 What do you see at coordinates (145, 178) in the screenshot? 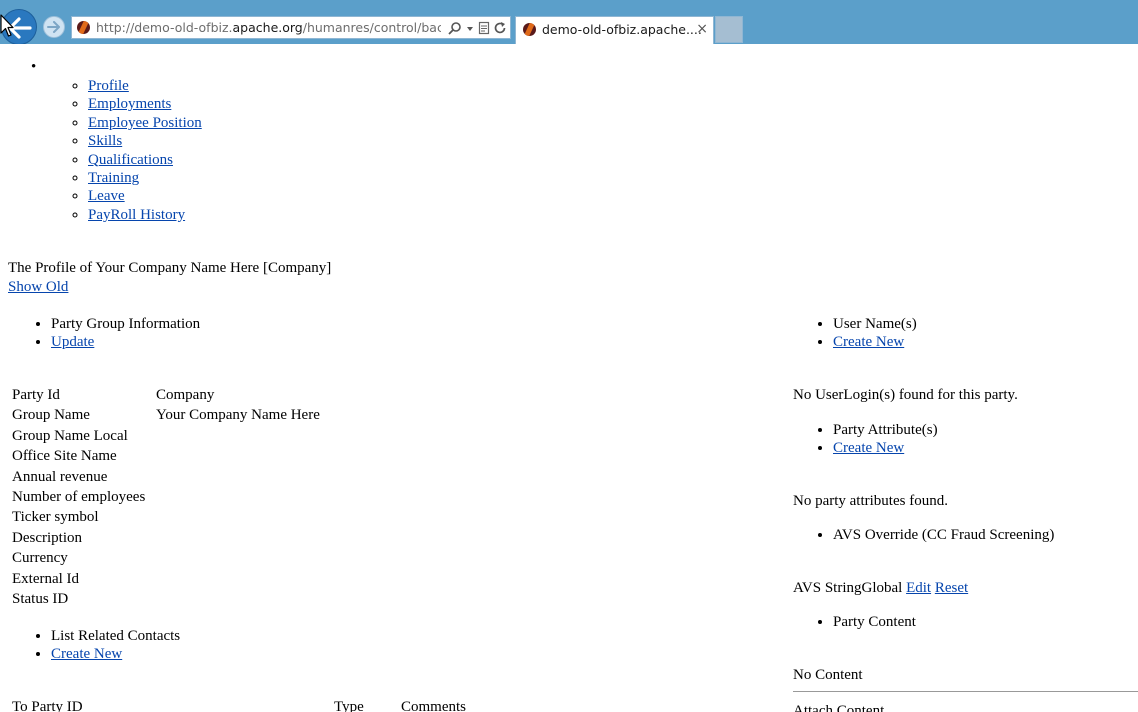
I see `nav-item-training: Training` at bounding box center [145, 178].